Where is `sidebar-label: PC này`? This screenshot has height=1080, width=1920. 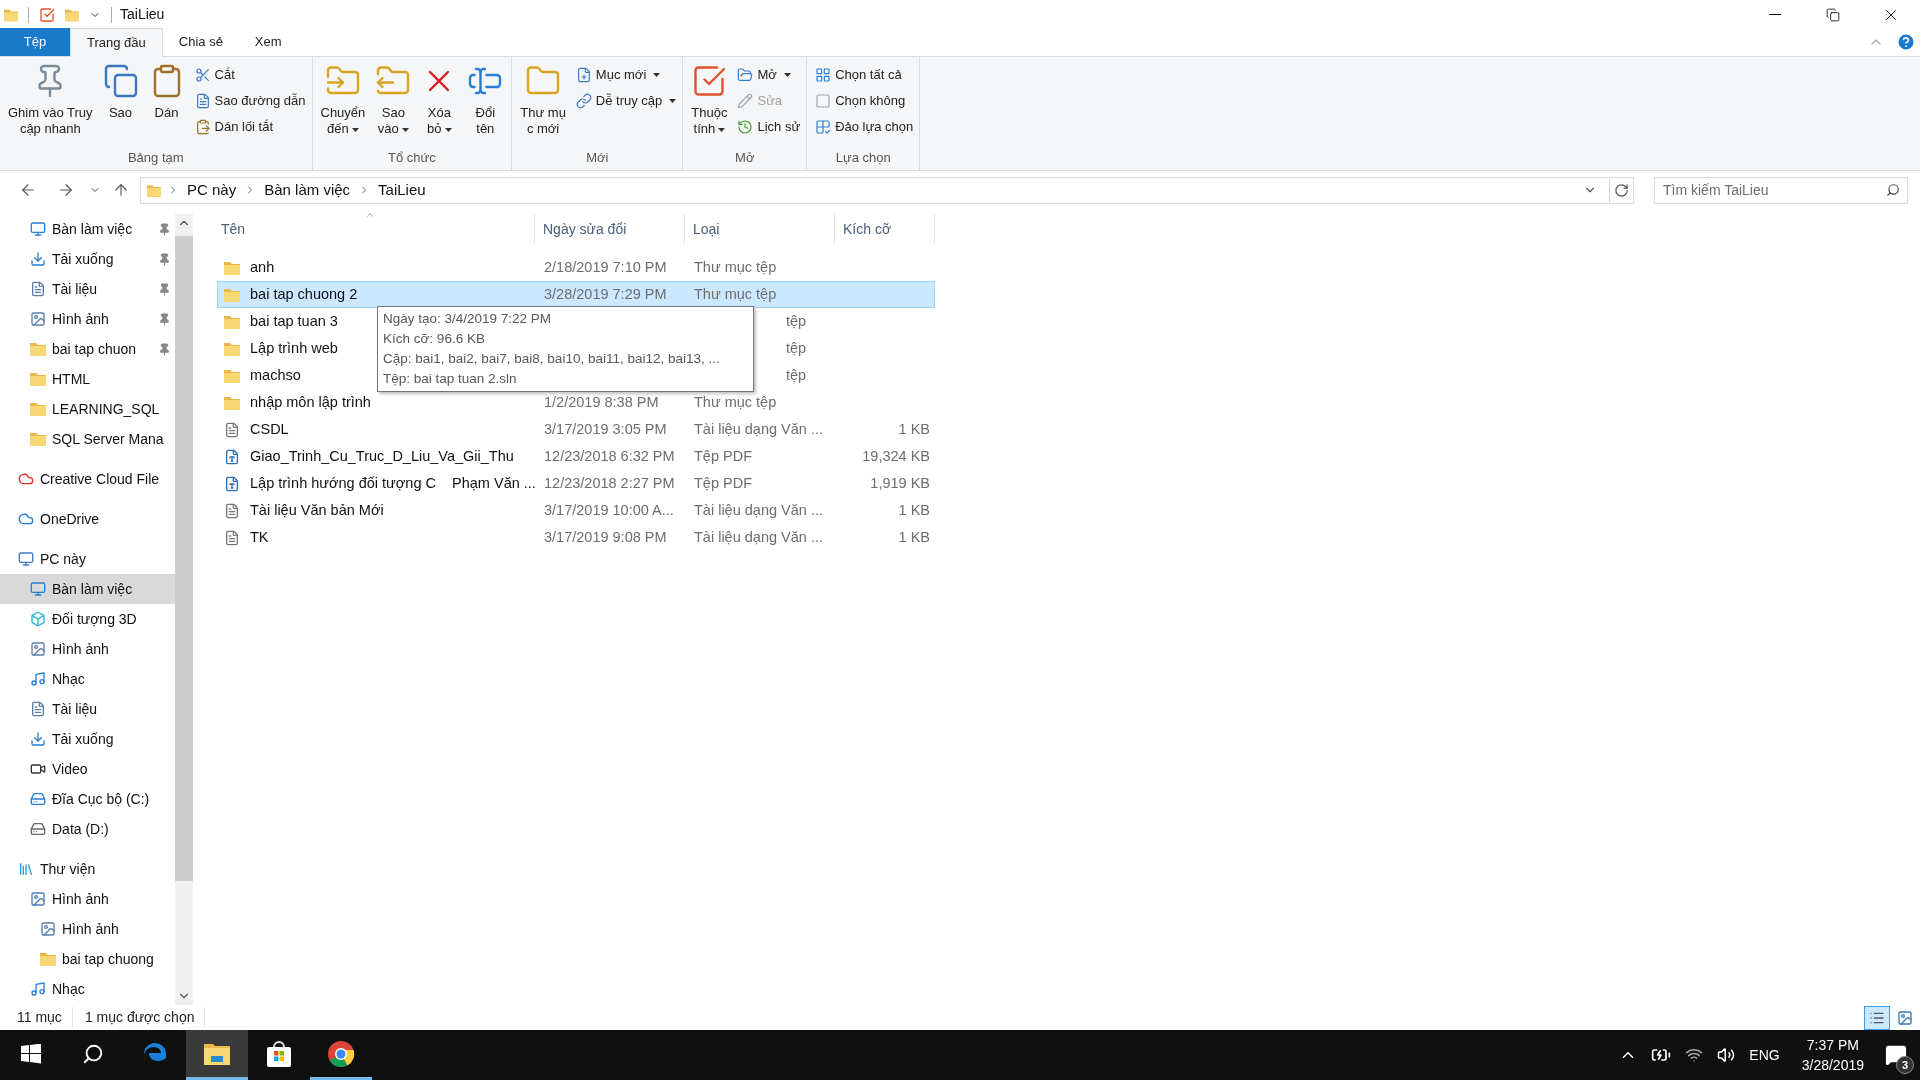
sidebar-label: PC này is located at coordinates (63, 559).